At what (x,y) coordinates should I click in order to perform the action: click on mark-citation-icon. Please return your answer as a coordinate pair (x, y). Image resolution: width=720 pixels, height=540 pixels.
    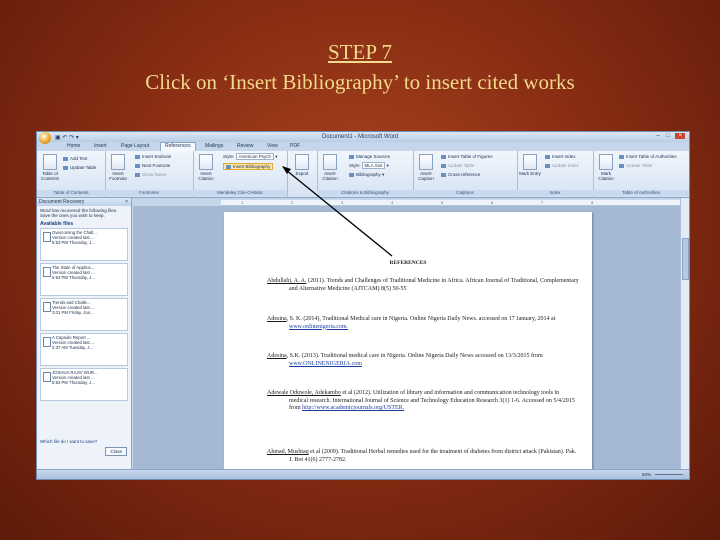
    Looking at the image, I should click on (606, 162).